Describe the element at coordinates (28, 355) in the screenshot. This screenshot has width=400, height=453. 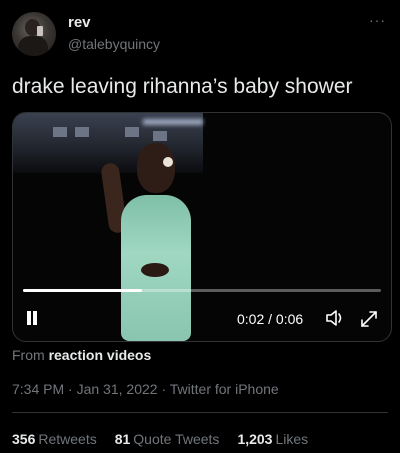
I see `source-prefix: From` at that location.